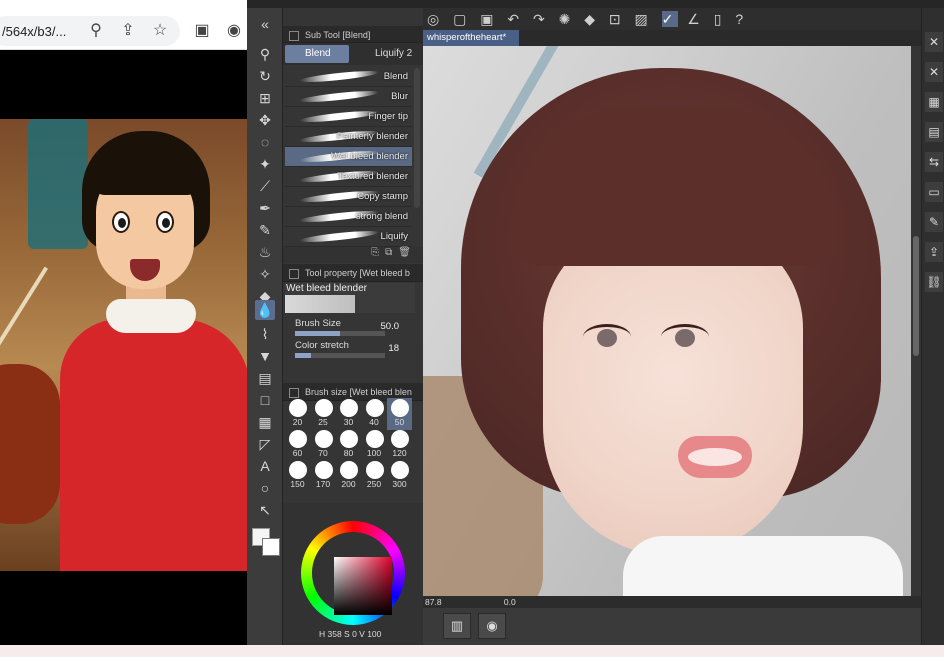  I want to click on list-item: Painterly blender, so click(348, 137).